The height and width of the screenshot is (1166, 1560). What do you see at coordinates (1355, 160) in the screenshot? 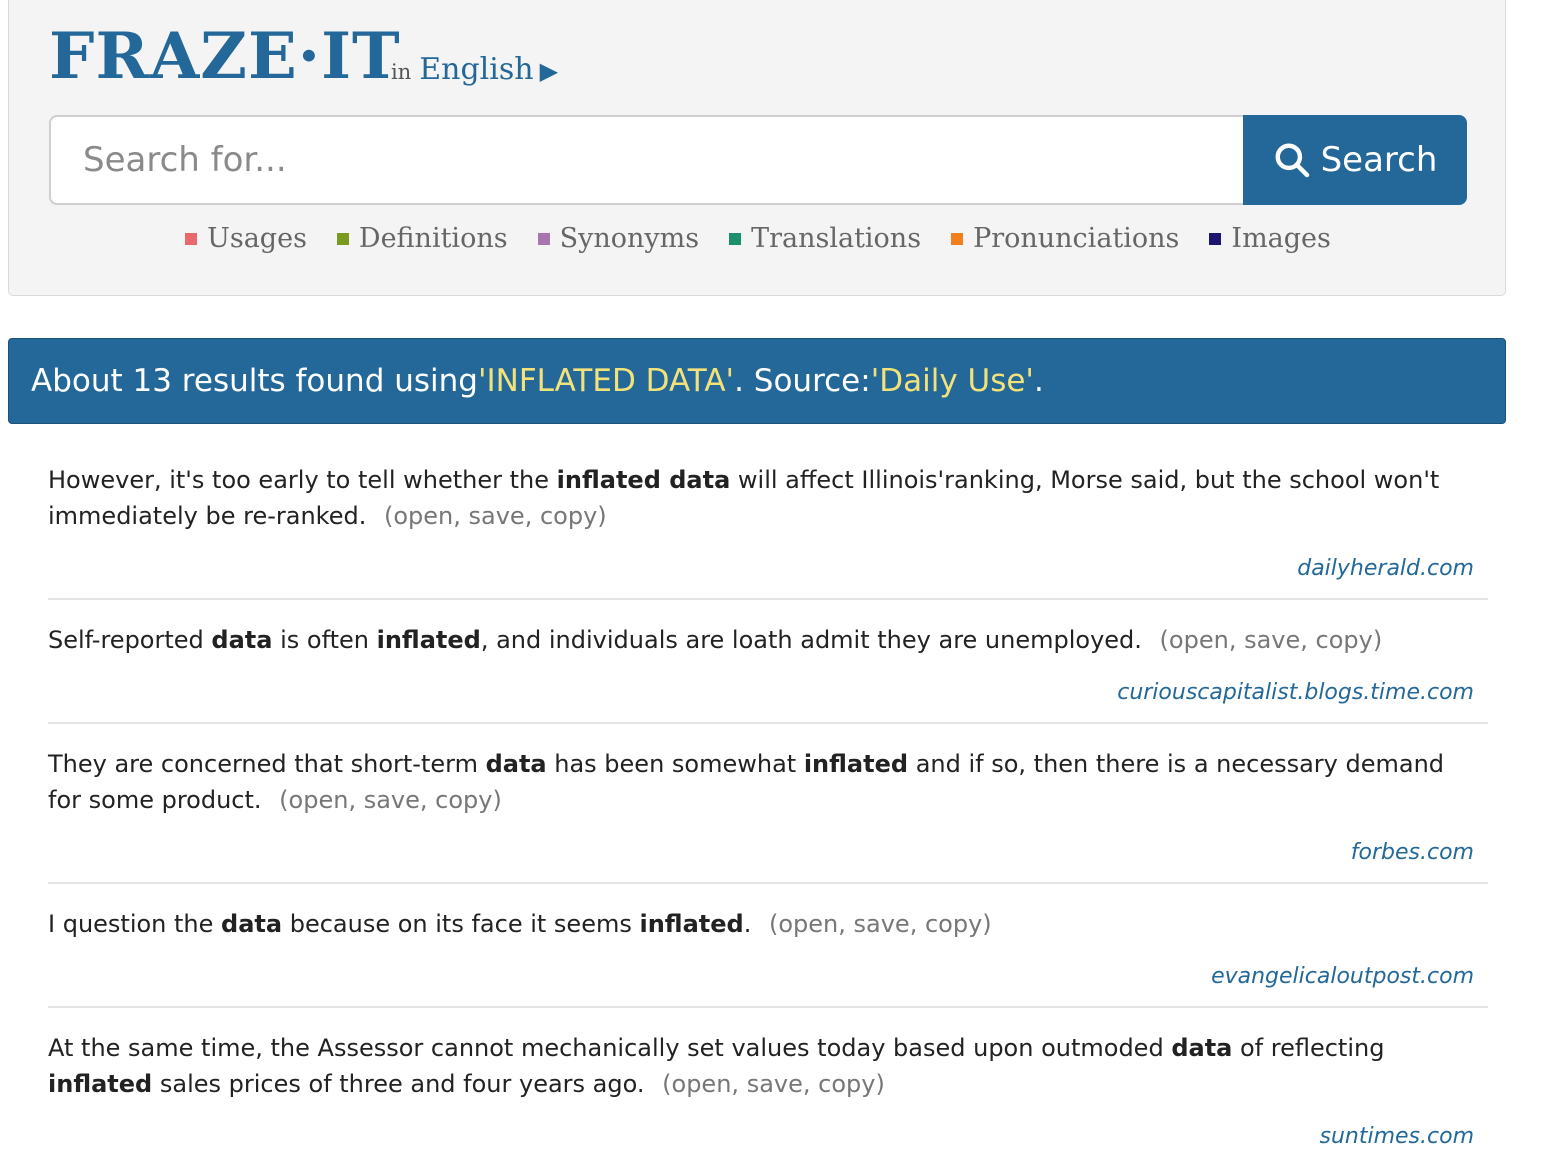
I see `search-button: Search` at bounding box center [1355, 160].